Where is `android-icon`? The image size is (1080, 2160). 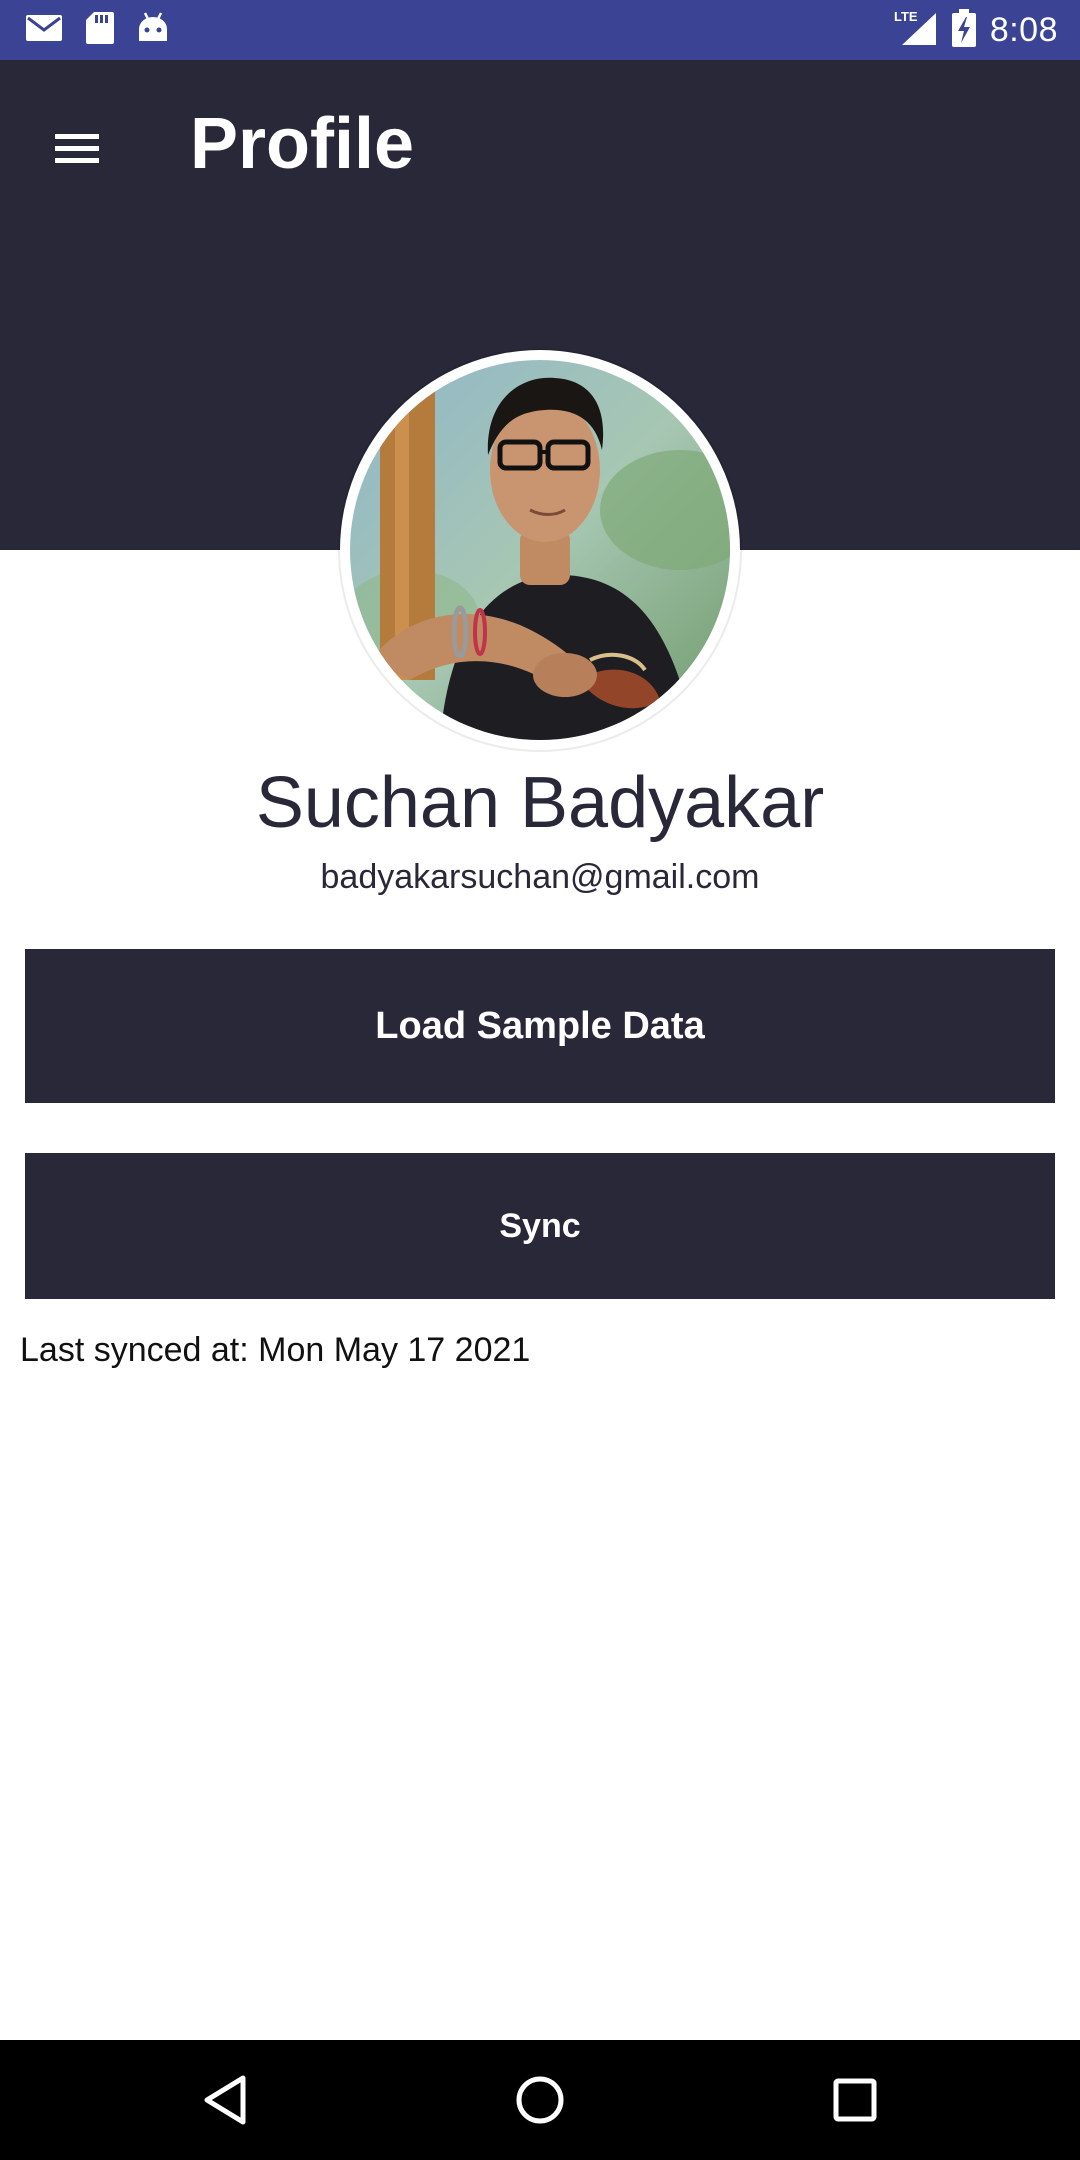
android-icon is located at coordinates (153, 30).